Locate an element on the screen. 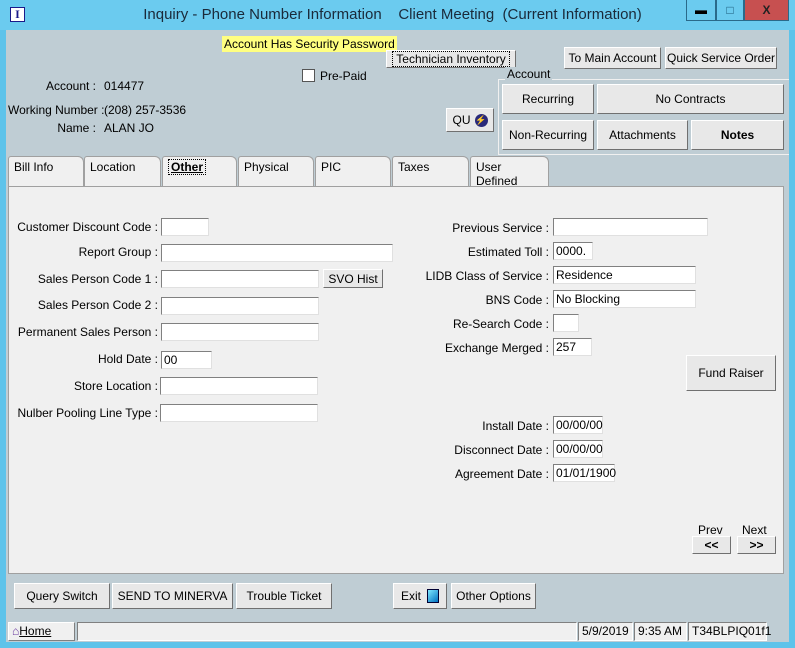 This screenshot has width=795, height=648. tab-pic: PIC is located at coordinates (353, 171).